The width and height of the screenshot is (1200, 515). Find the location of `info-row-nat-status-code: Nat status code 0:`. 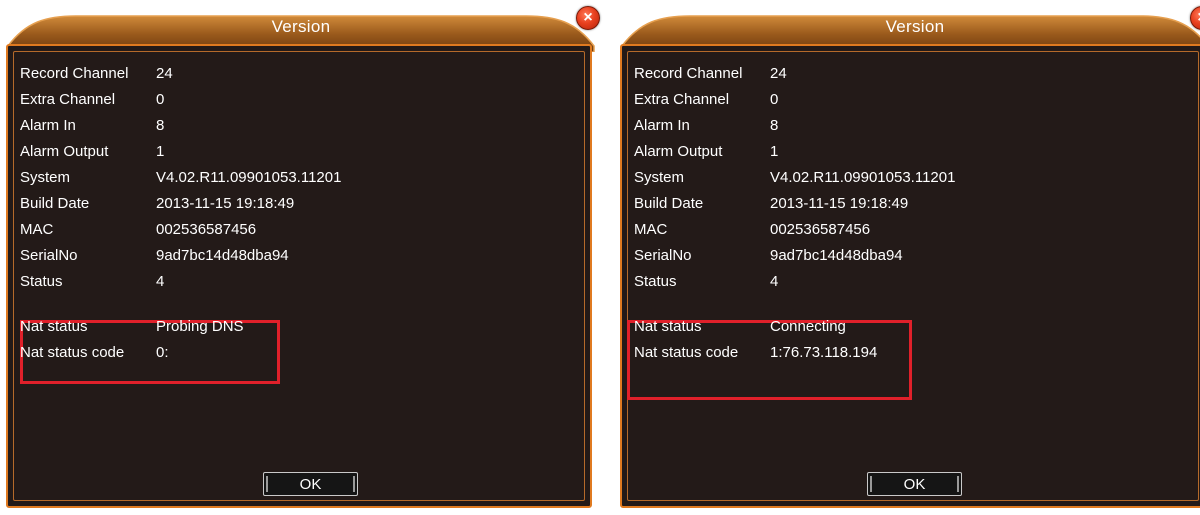

info-row-nat-status-code: Nat status code 0: is located at coordinates (132, 353).